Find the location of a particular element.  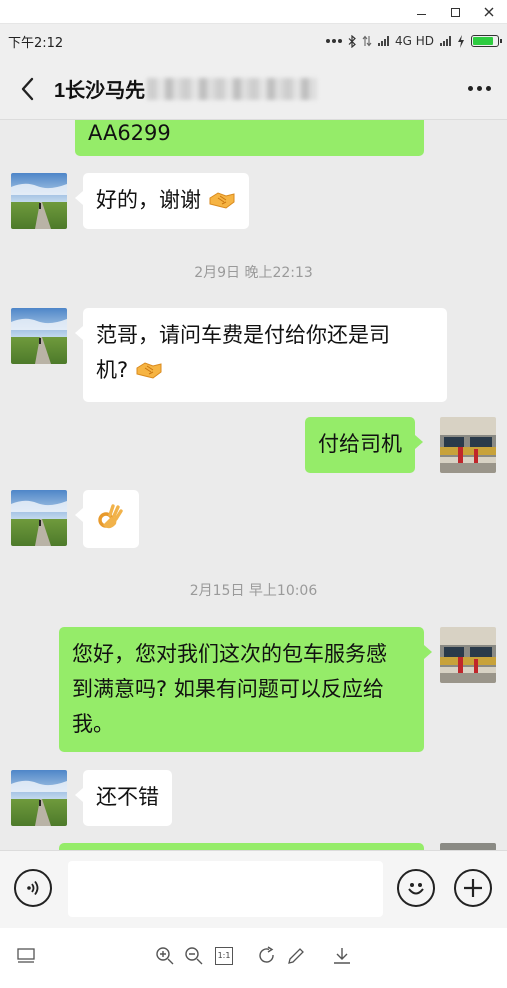

message-bubble-self: 付给司机 is located at coordinates (364, 445).